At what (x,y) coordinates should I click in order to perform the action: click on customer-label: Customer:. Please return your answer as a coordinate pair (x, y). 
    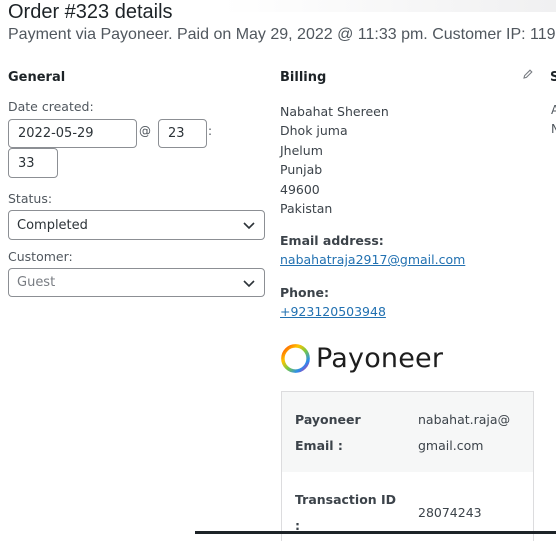
    Looking at the image, I should click on (40, 256).